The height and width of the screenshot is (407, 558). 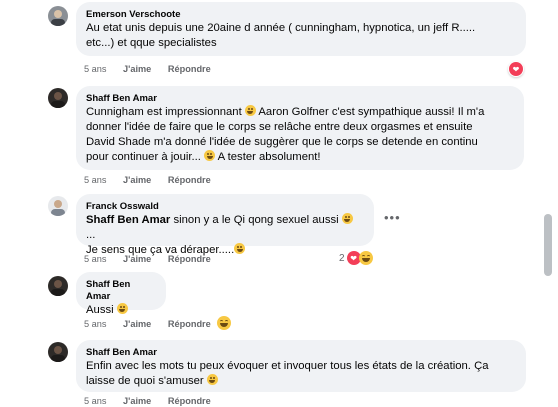 I want to click on comment-text: Aussi, so click(x=120, y=310).